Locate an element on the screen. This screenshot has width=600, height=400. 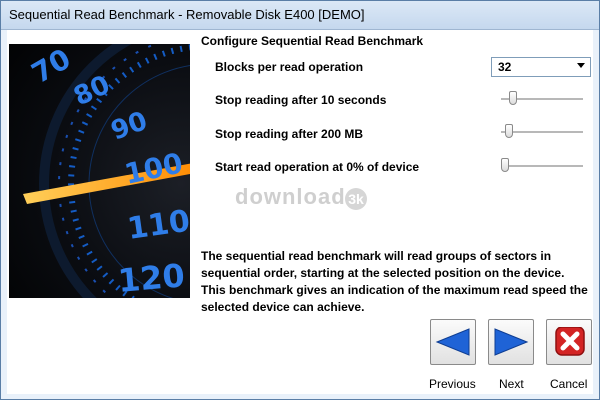
blocks-dropdown: 32 is located at coordinates (541, 67).